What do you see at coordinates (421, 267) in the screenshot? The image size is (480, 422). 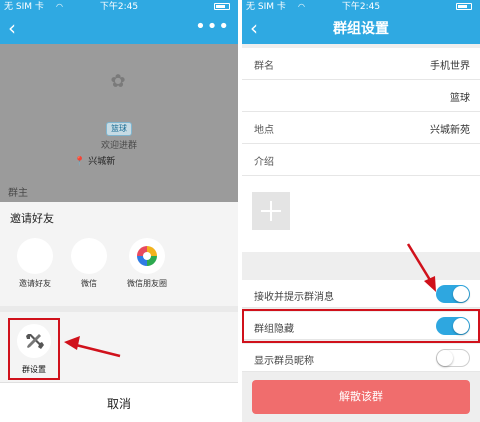 I see `annotation-arrow-right` at bounding box center [421, 267].